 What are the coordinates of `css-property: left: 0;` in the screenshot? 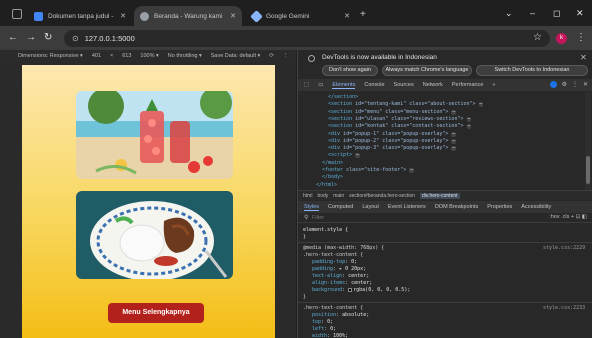 It's located at (324, 329).